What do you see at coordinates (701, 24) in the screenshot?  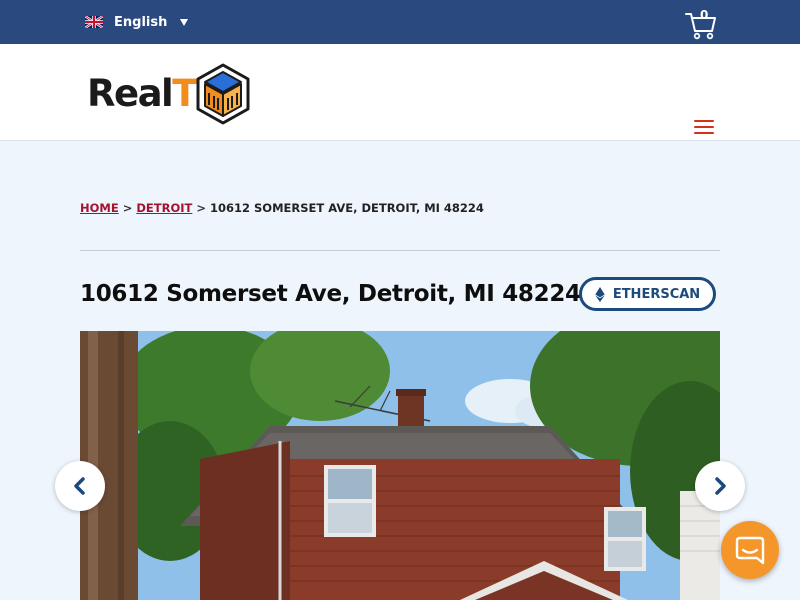 I see `cart-button: 0` at bounding box center [701, 24].